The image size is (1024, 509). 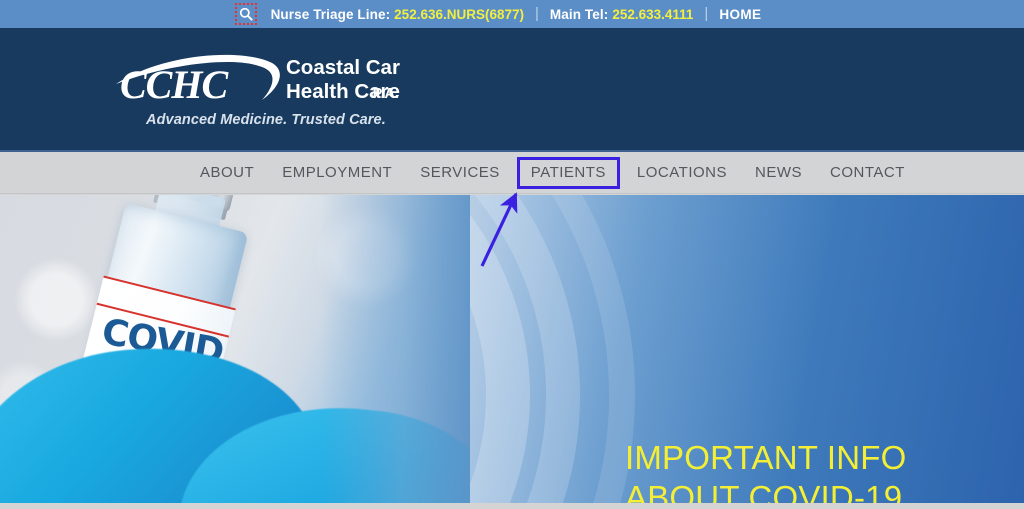 I want to click on svg-text: Coastal Carolina, so click(x=343, y=67).